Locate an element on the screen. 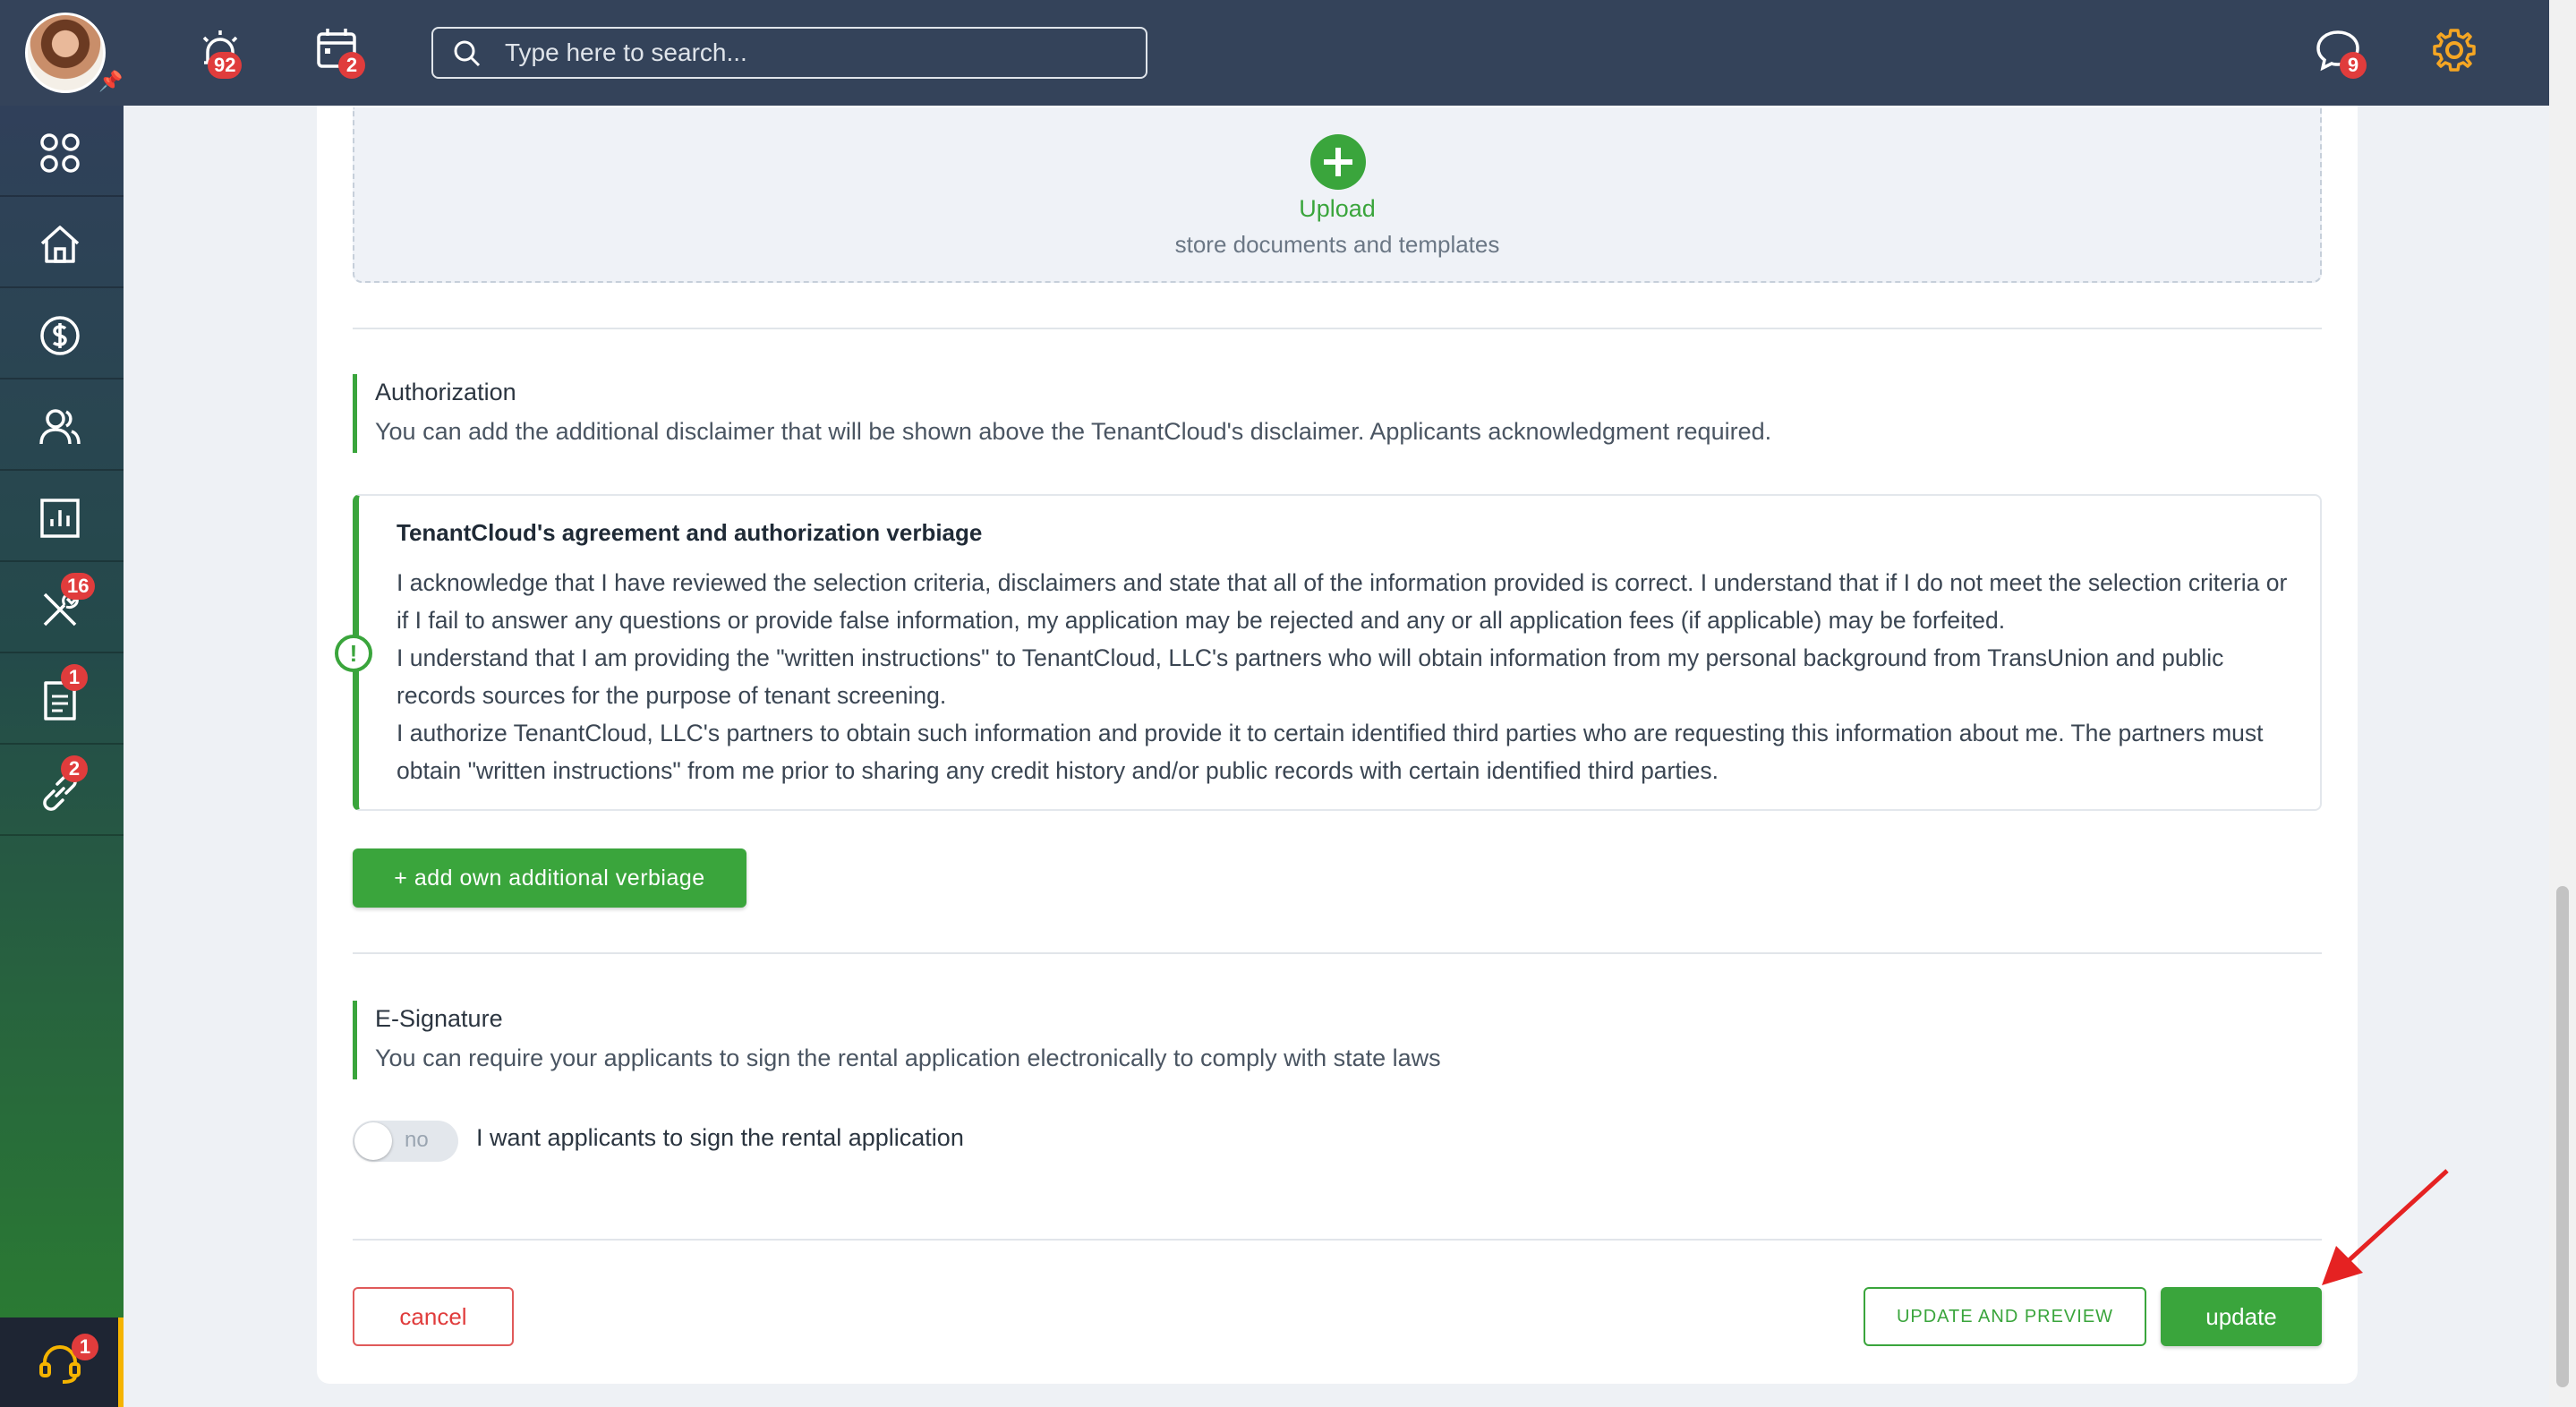  sidebar: 16 1 2 is located at coordinates (62, 711).